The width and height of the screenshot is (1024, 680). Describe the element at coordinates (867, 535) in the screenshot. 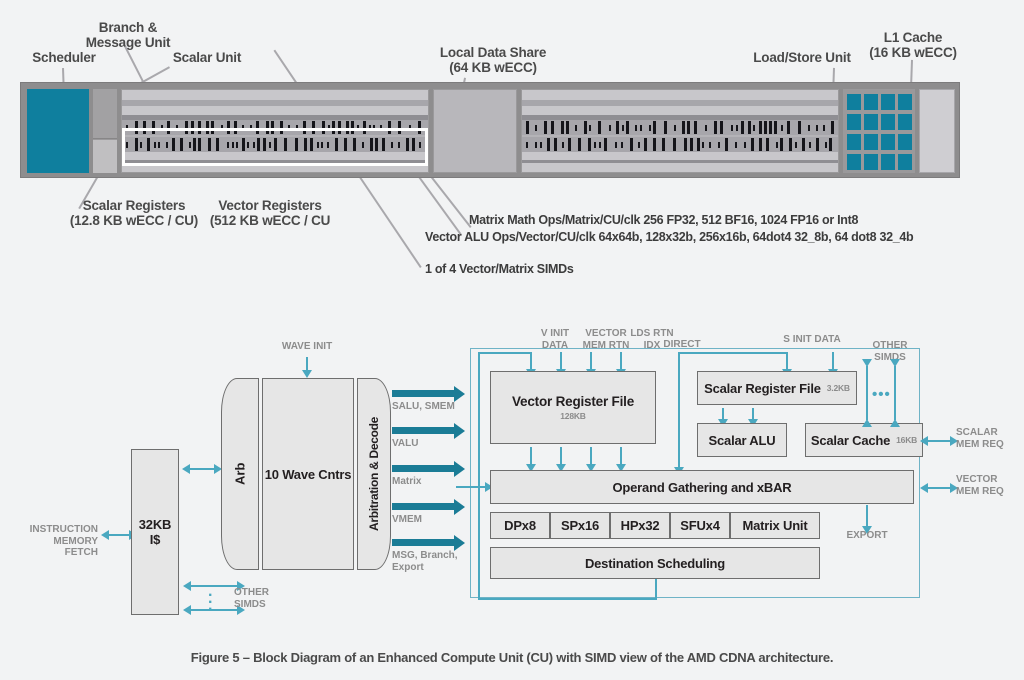

I see `label-export: EXPORT` at that location.